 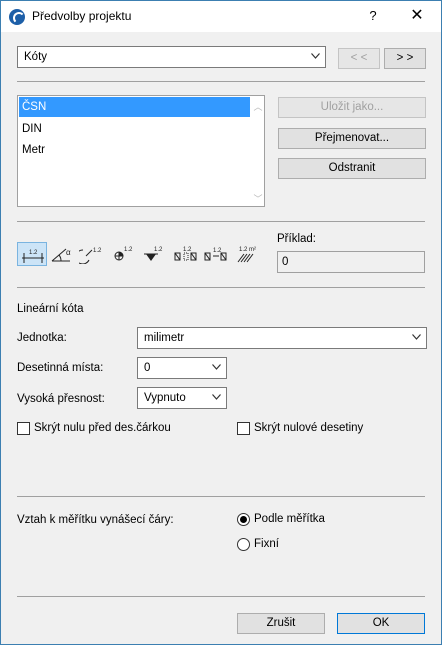 What do you see at coordinates (60, 368) in the screenshot?
I see `decimals-label: Desetinná místa:` at bounding box center [60, 368].